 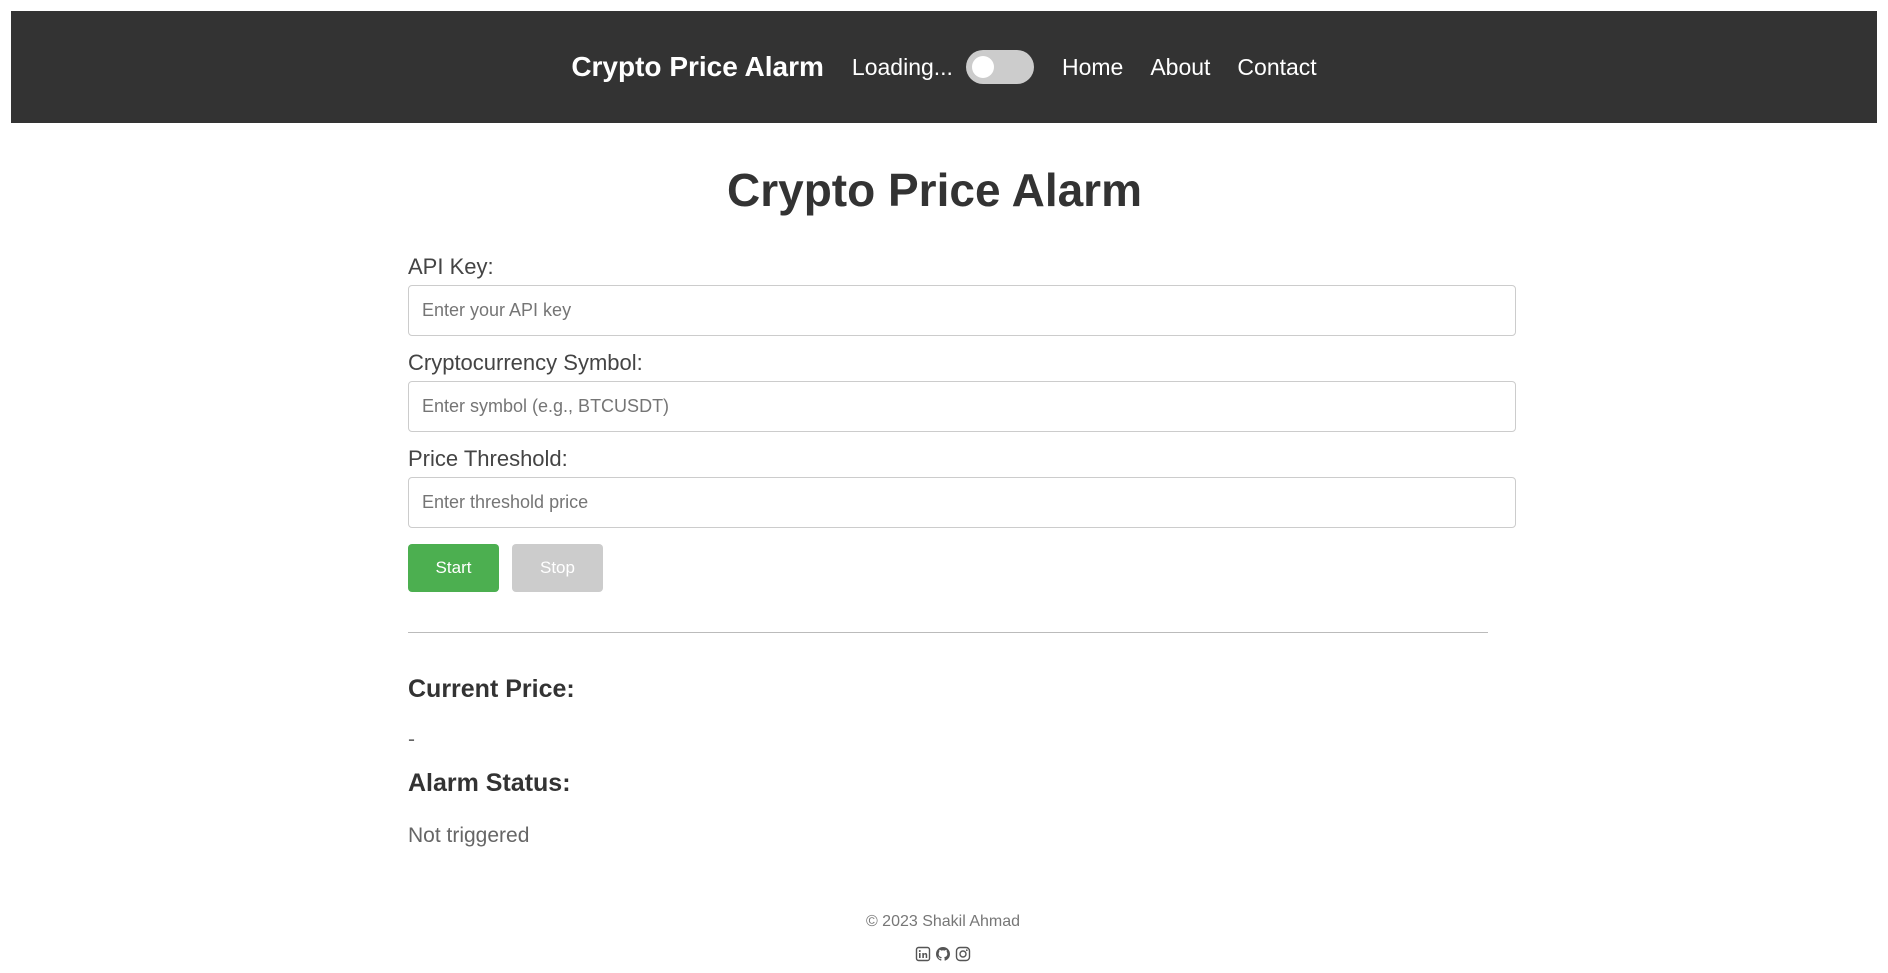 I want to click on linkedin-icon, so click(x=923, y=954).